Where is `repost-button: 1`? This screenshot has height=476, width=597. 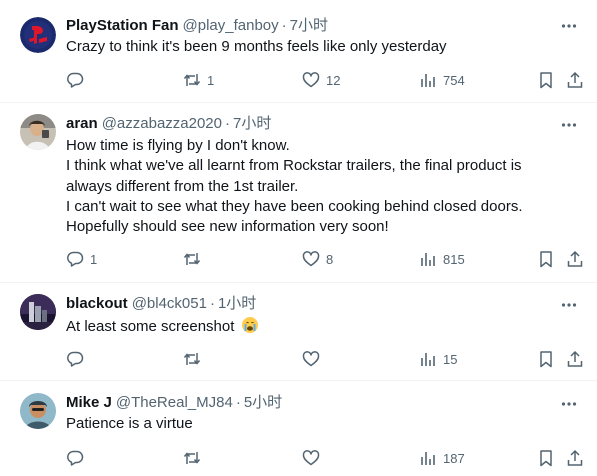
repost-button: 1 is located at coordinates (198, 80).